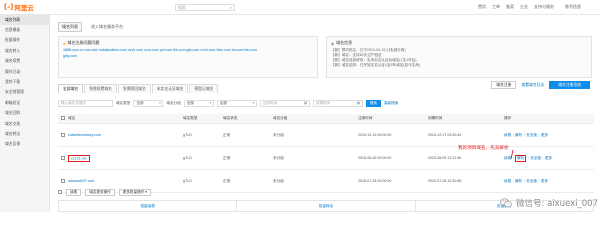 The image size is (600, 240). Describe the element at coordinates (100, 192) in the screenshot. I see `bulk-domain-ops-button: 域名更多操作` at that location.